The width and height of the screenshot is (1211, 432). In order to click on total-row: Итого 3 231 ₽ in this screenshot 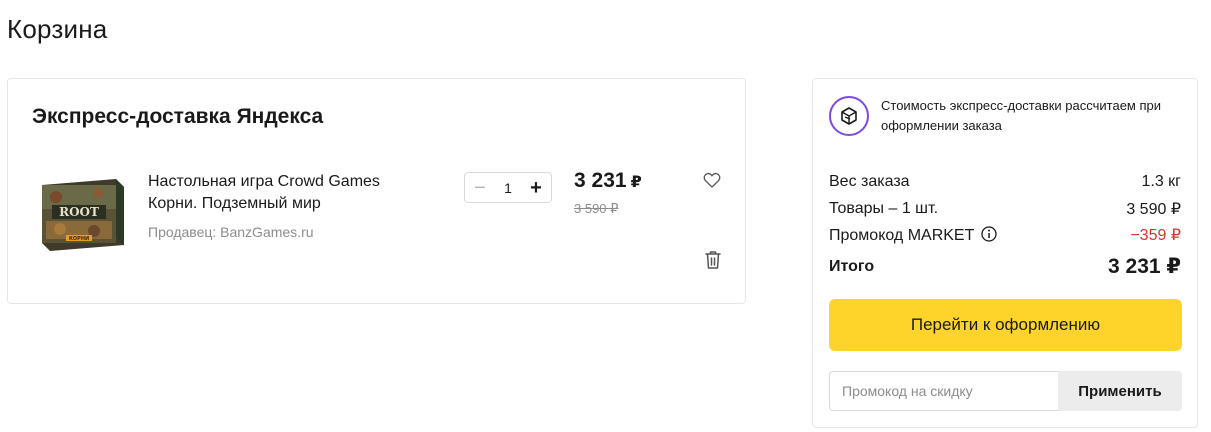, I will do `click(1005, 266)`.